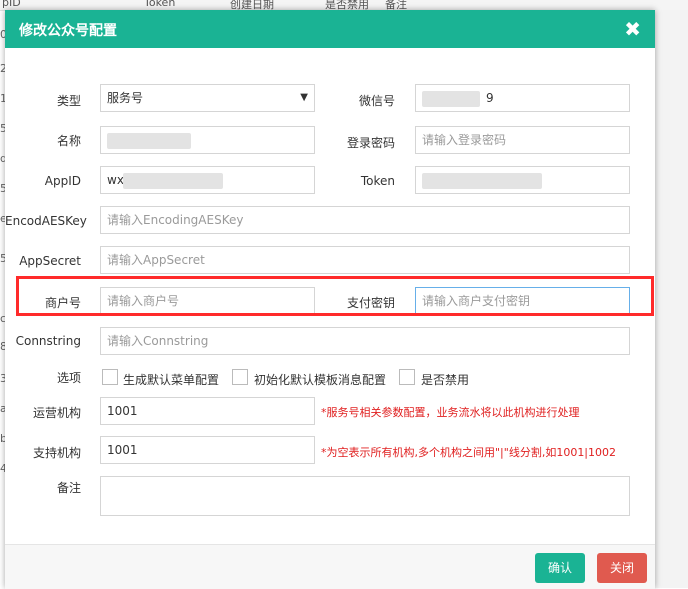  What do you see at coordinates (330, 566) in the screenshot?
I see `modal-footer: 确认 关闭` at bounding box center [330, 566].